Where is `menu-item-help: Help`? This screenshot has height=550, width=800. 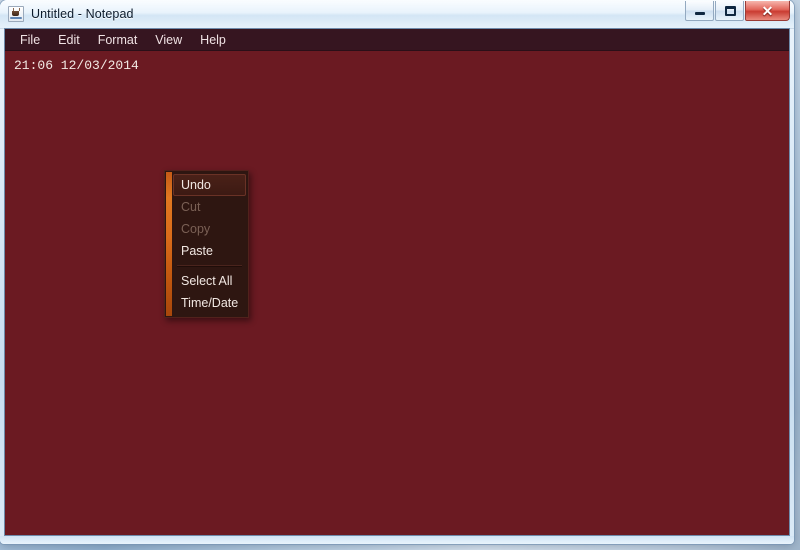 menu-item-help: Help is located at coordinates (213, 40).